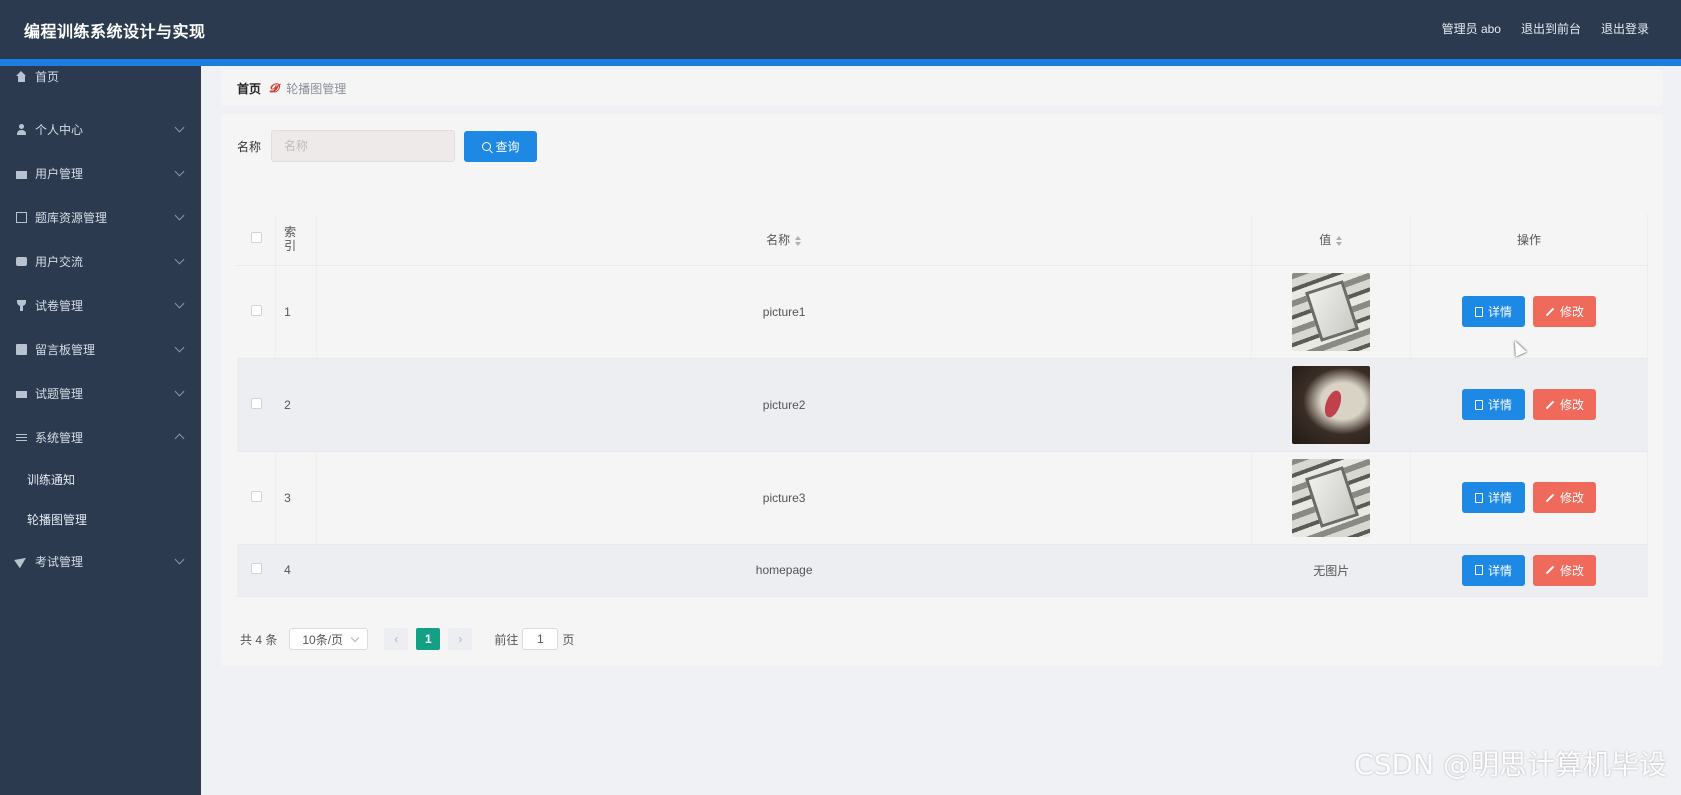 The height and width of the screenshot is (795, 1681). I want to click on sidebar-item-user-management: 用户管理, so click(100, 173).